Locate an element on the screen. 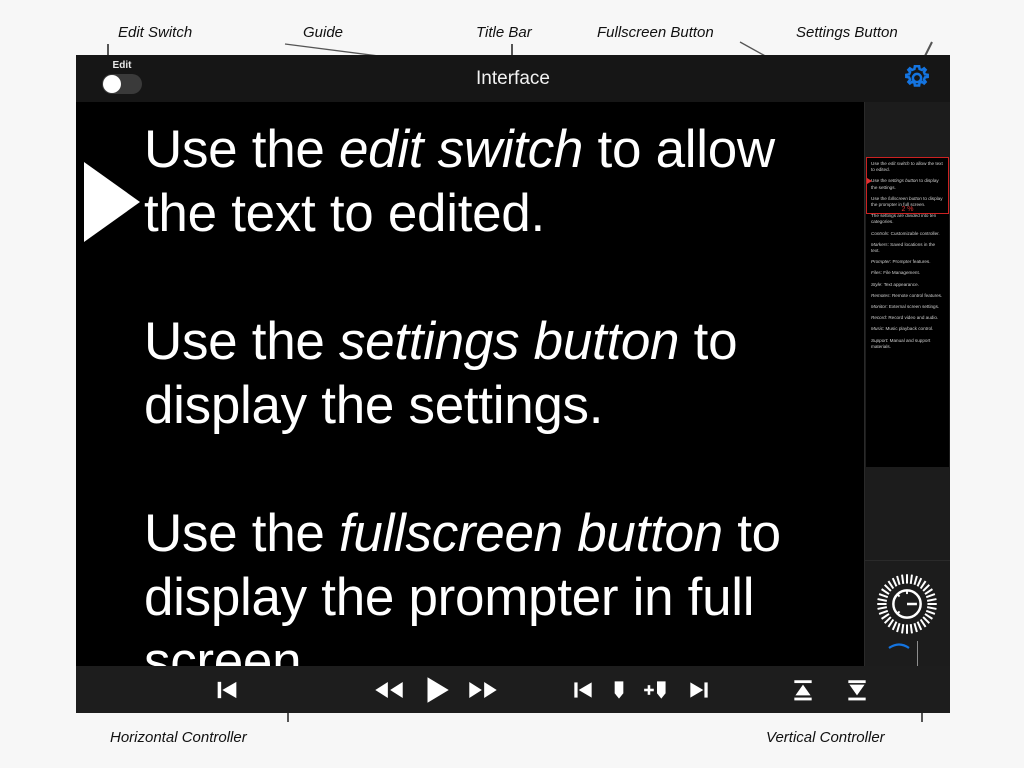 The height and width of the screenshot is (768, 1024). guide-line-em: Music is located at coordinates (877, 329).